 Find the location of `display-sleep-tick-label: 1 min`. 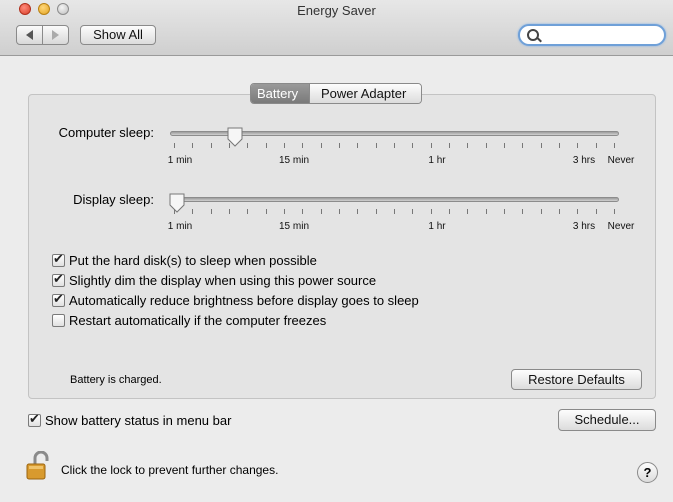

display-sleep-tick-label: 1 min is located at coordinates (180, 226).